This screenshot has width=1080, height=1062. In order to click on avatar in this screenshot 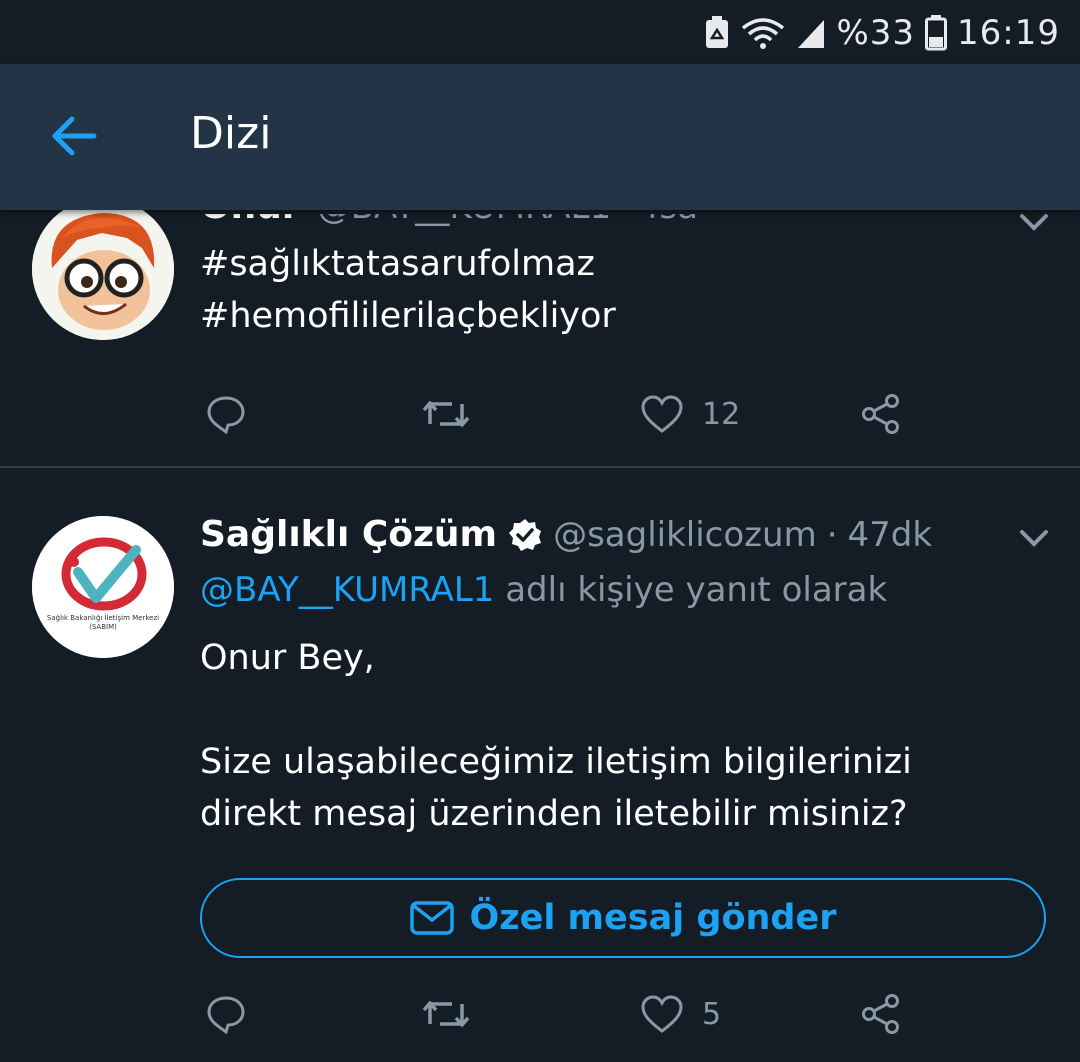, I will do `click(103, 269)`.